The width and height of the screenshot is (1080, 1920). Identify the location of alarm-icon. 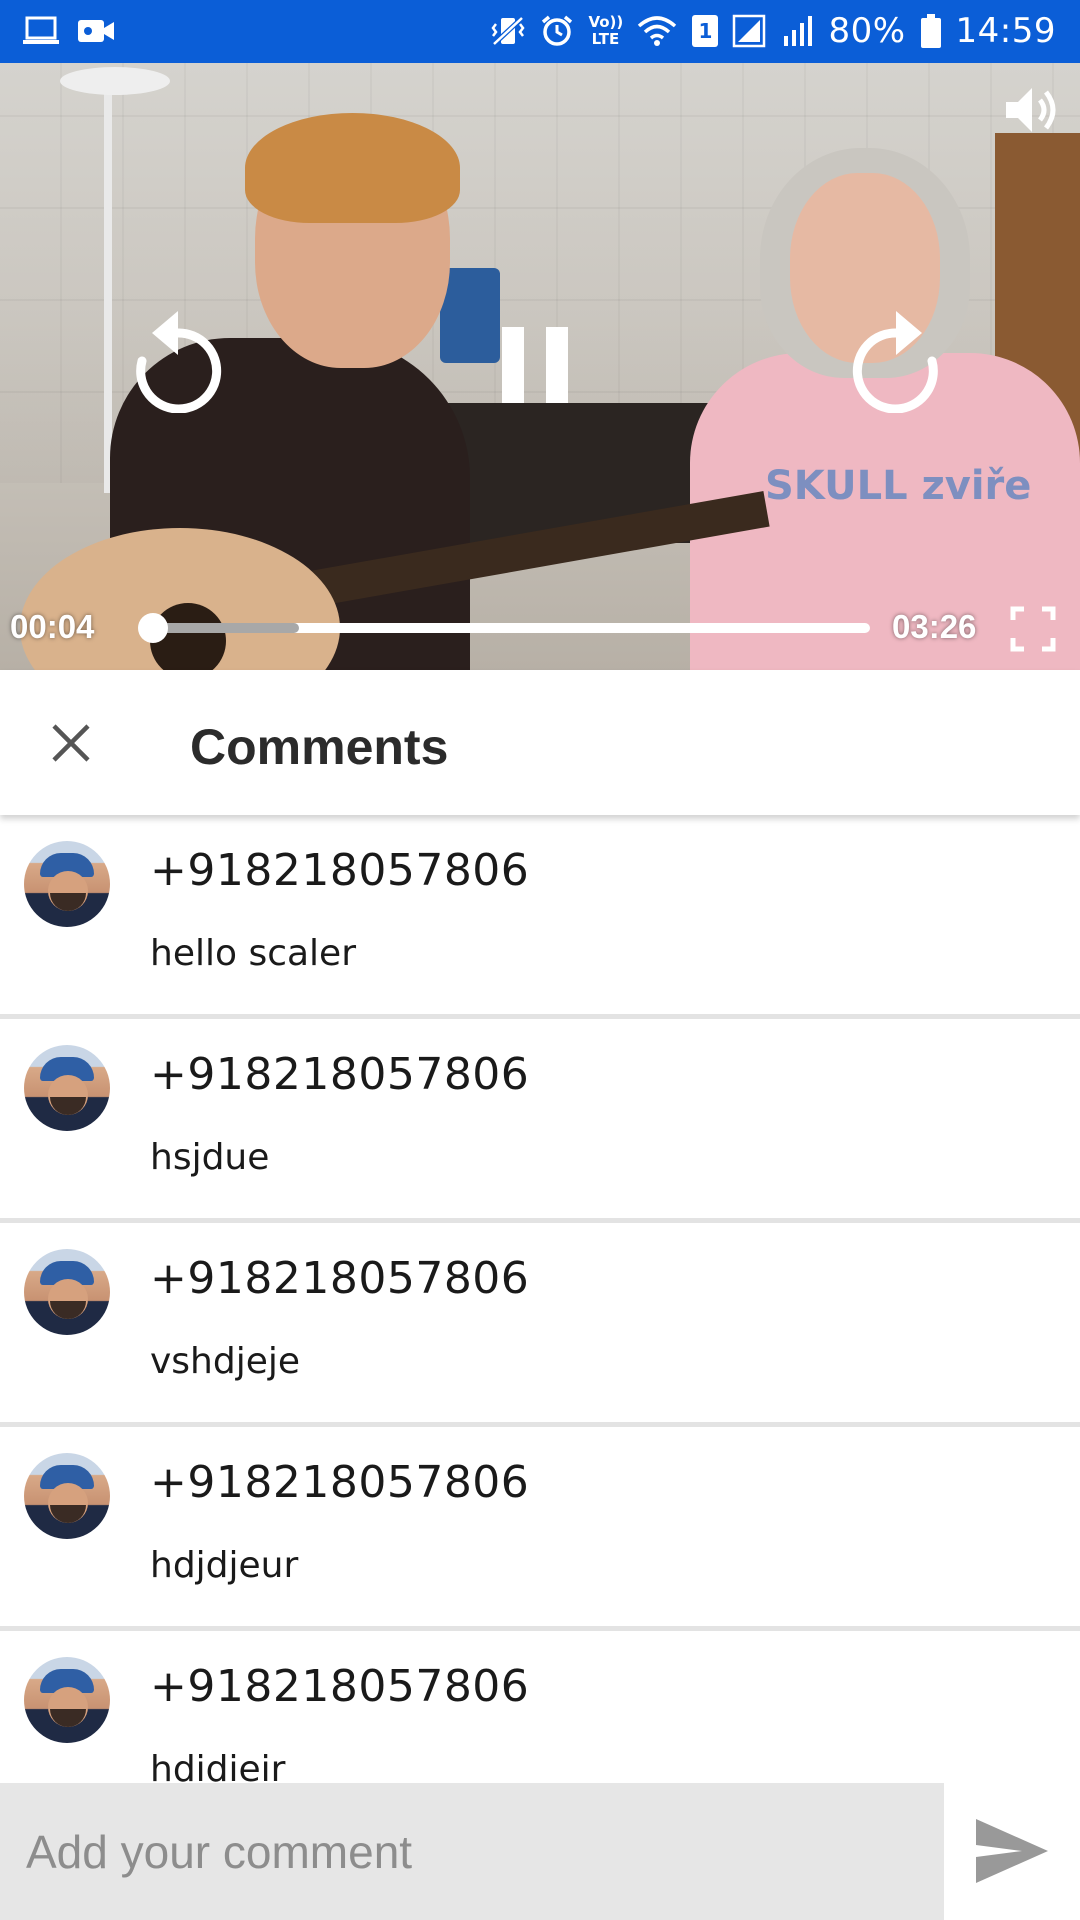
(557, 30).